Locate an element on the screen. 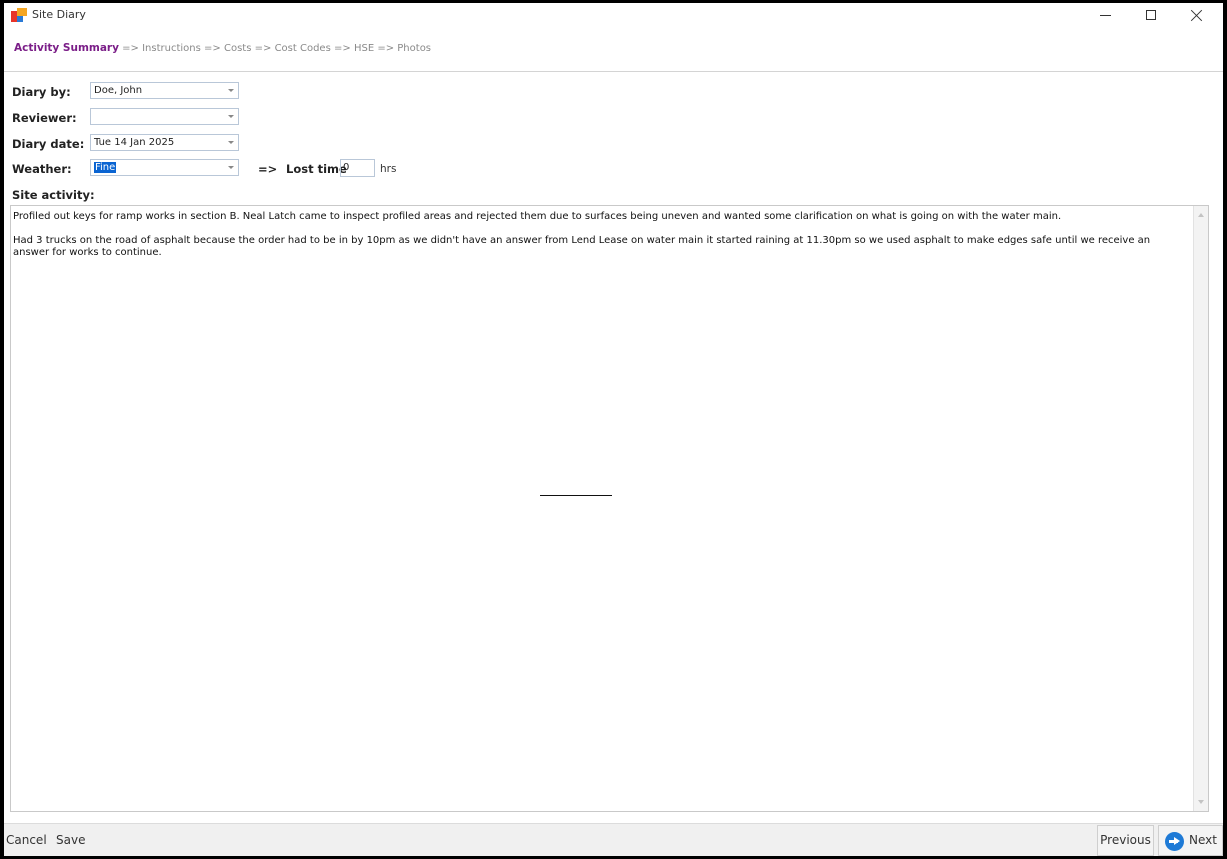  save-button: Save is located at coordinates (70, 840).